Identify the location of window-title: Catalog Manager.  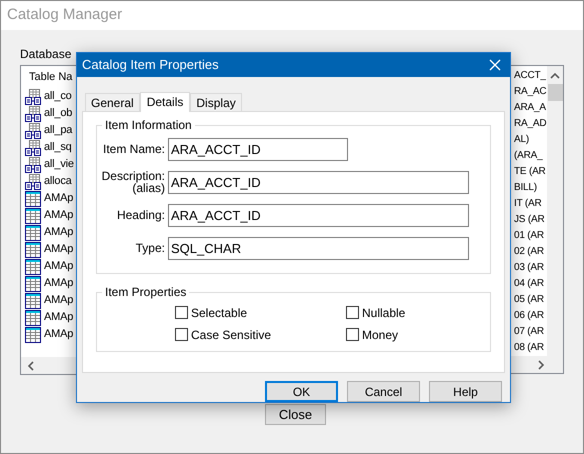
(64, 15).